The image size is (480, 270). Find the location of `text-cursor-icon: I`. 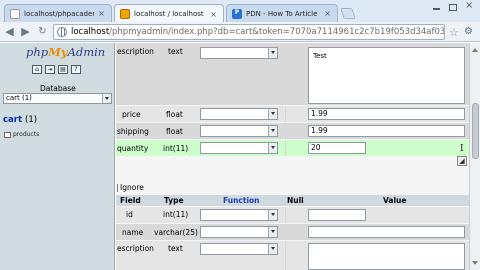

text-cursor-icon: I is located at coordinates (462, 149).